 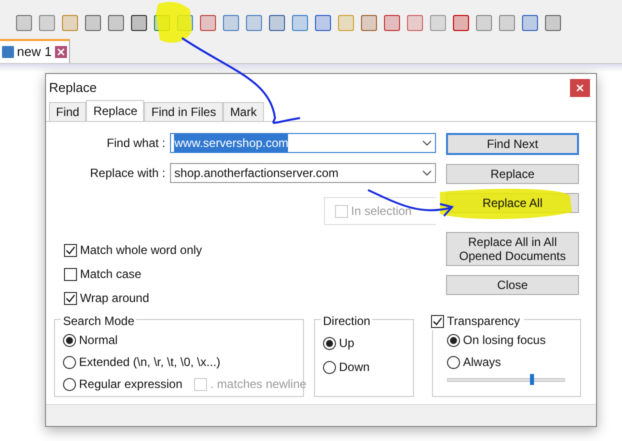 What do you see at coordinates (149, 362) in the screenshot?
I see `radio-label: Extended (\n, \r, \t, \0, \x...)` at bounding box center [149, 362].